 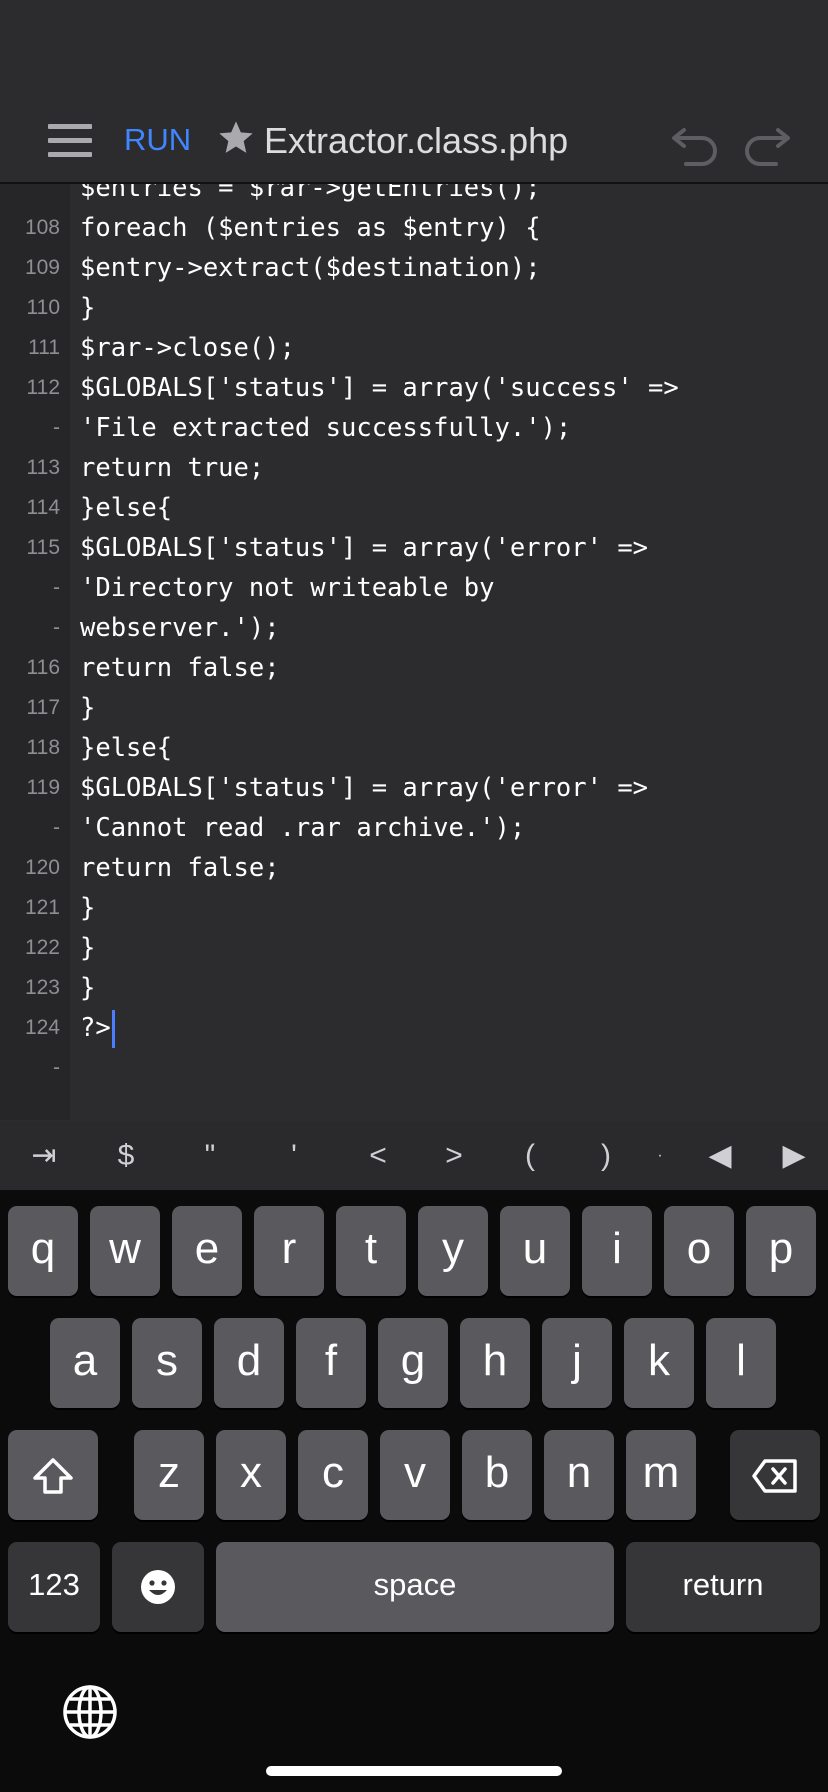 What do you see at coordinates (90, 1712) in the screenshot?
I see `globe-icon` at bounding box center [90, 1712].